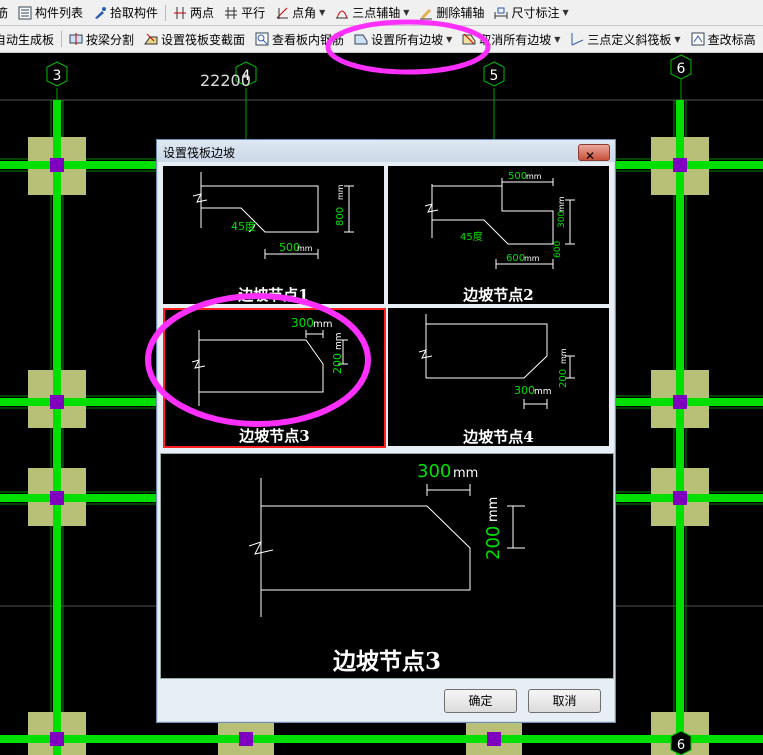 This screenshot has width=763, height=755. I want to click on axis-bubble-3: 3, so click(57, 74).